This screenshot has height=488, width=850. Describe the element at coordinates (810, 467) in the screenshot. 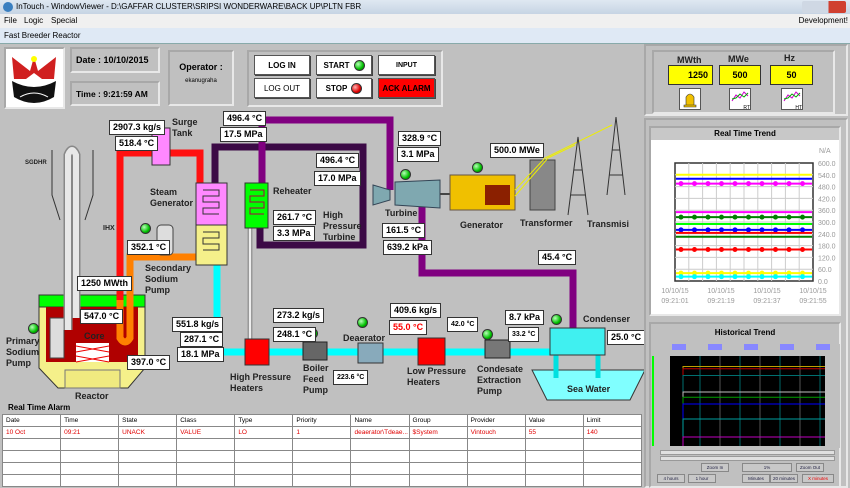

I see `historical-button-2: Zoom Out` at that location.